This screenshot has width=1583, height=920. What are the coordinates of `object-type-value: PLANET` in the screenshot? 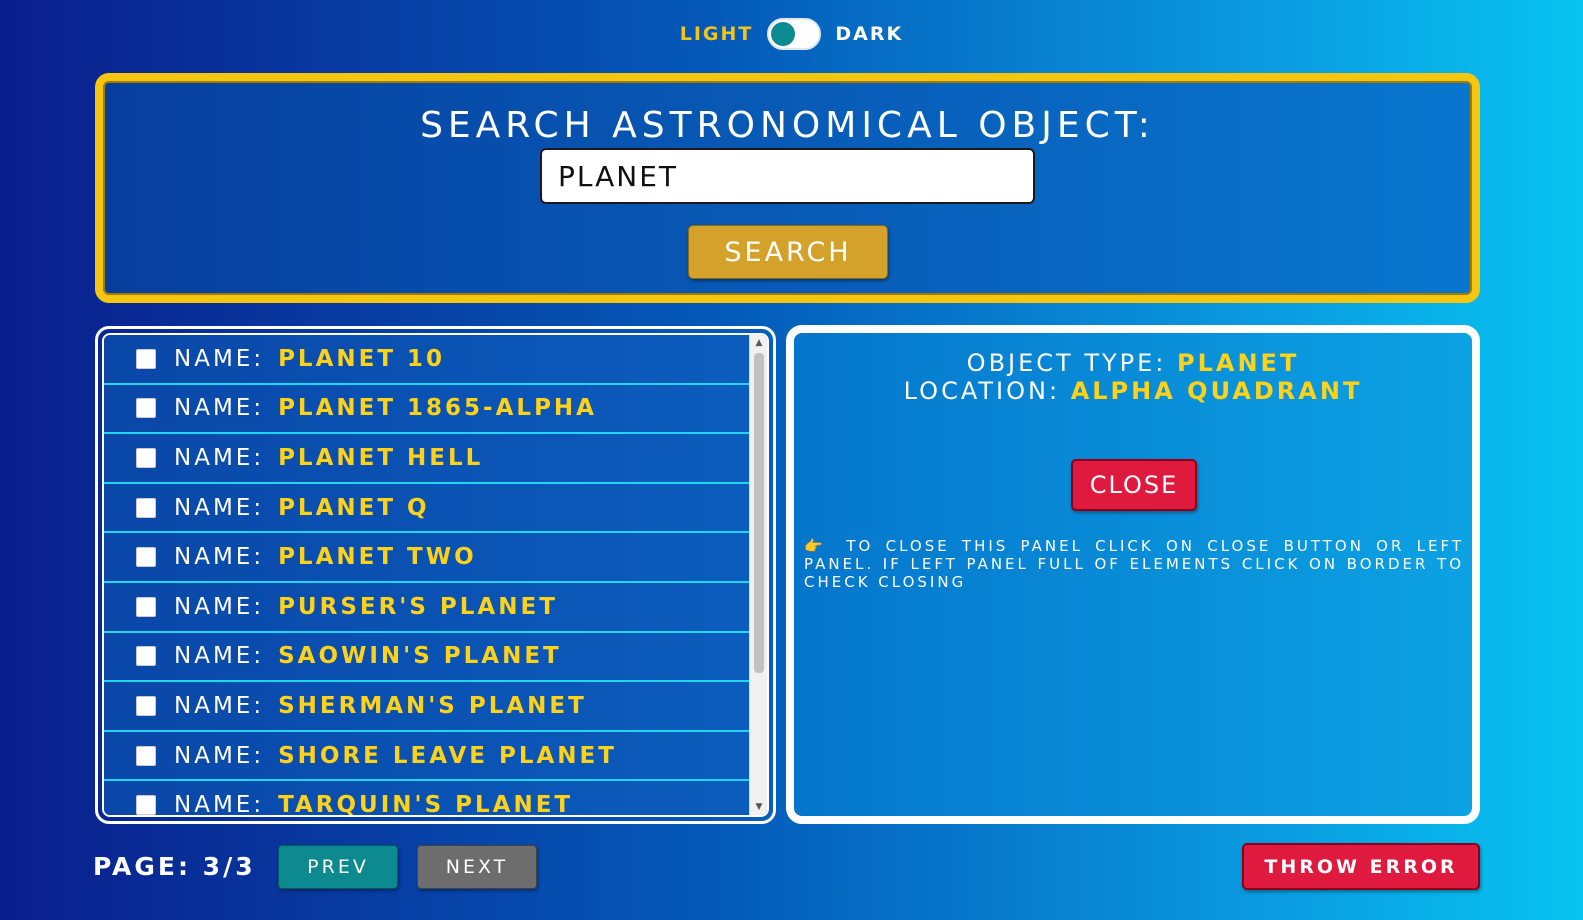 It's located at (1238, 363).